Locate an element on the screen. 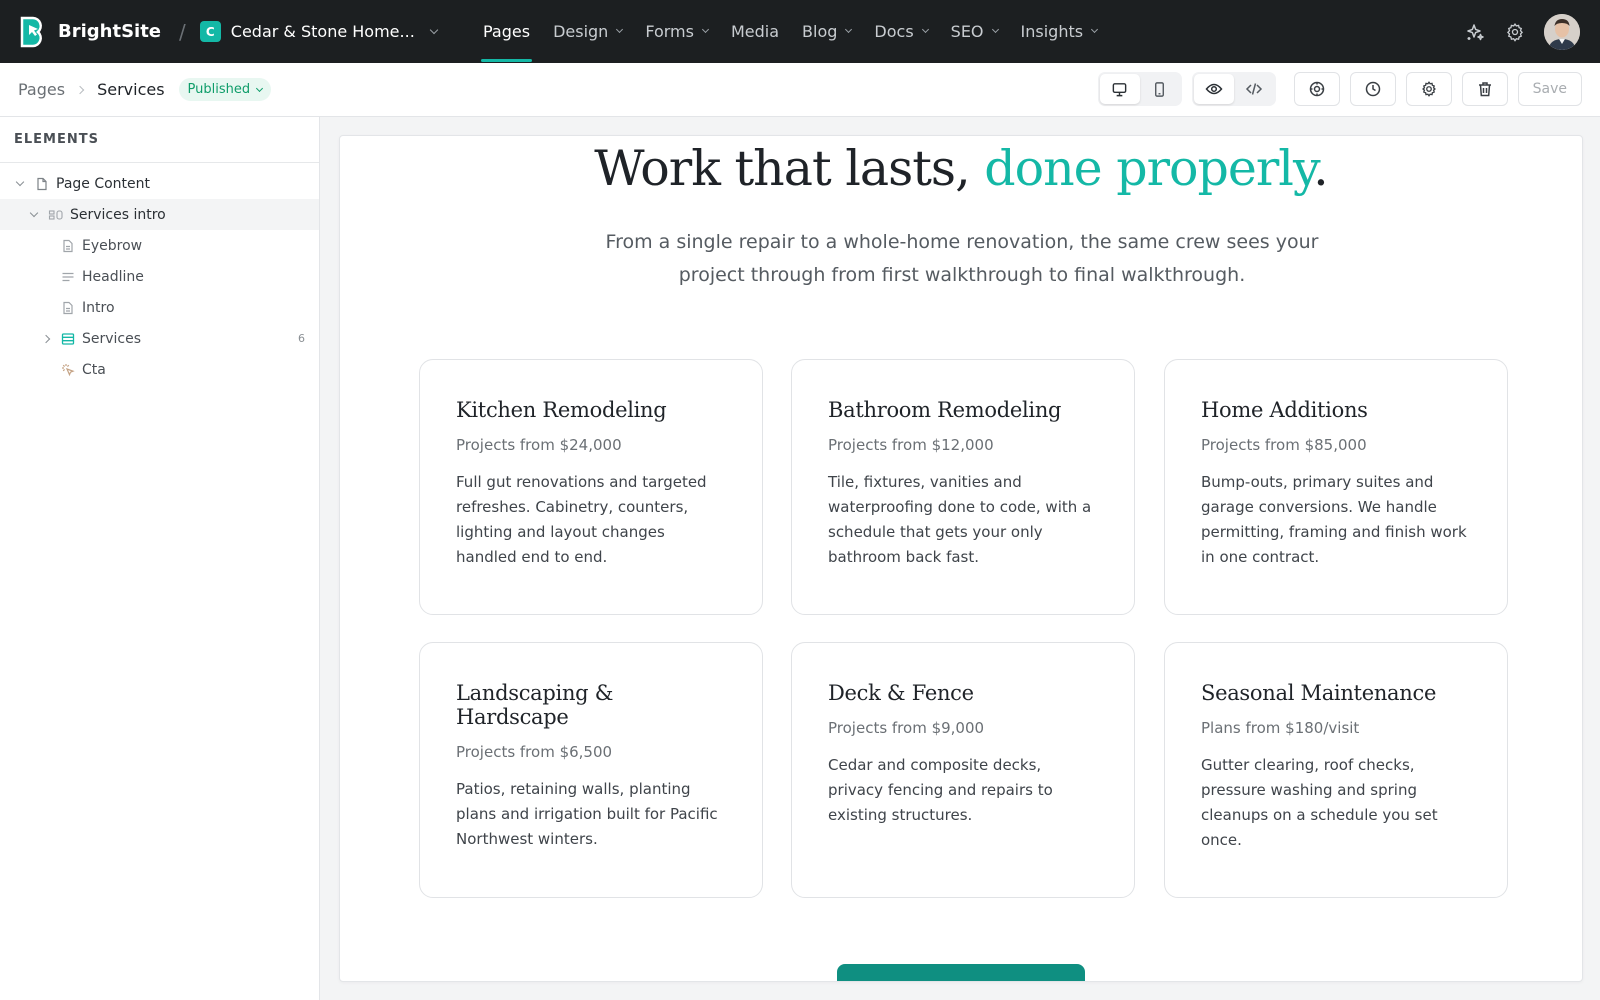  headline-end: . is located at coordinates (1321, 168).